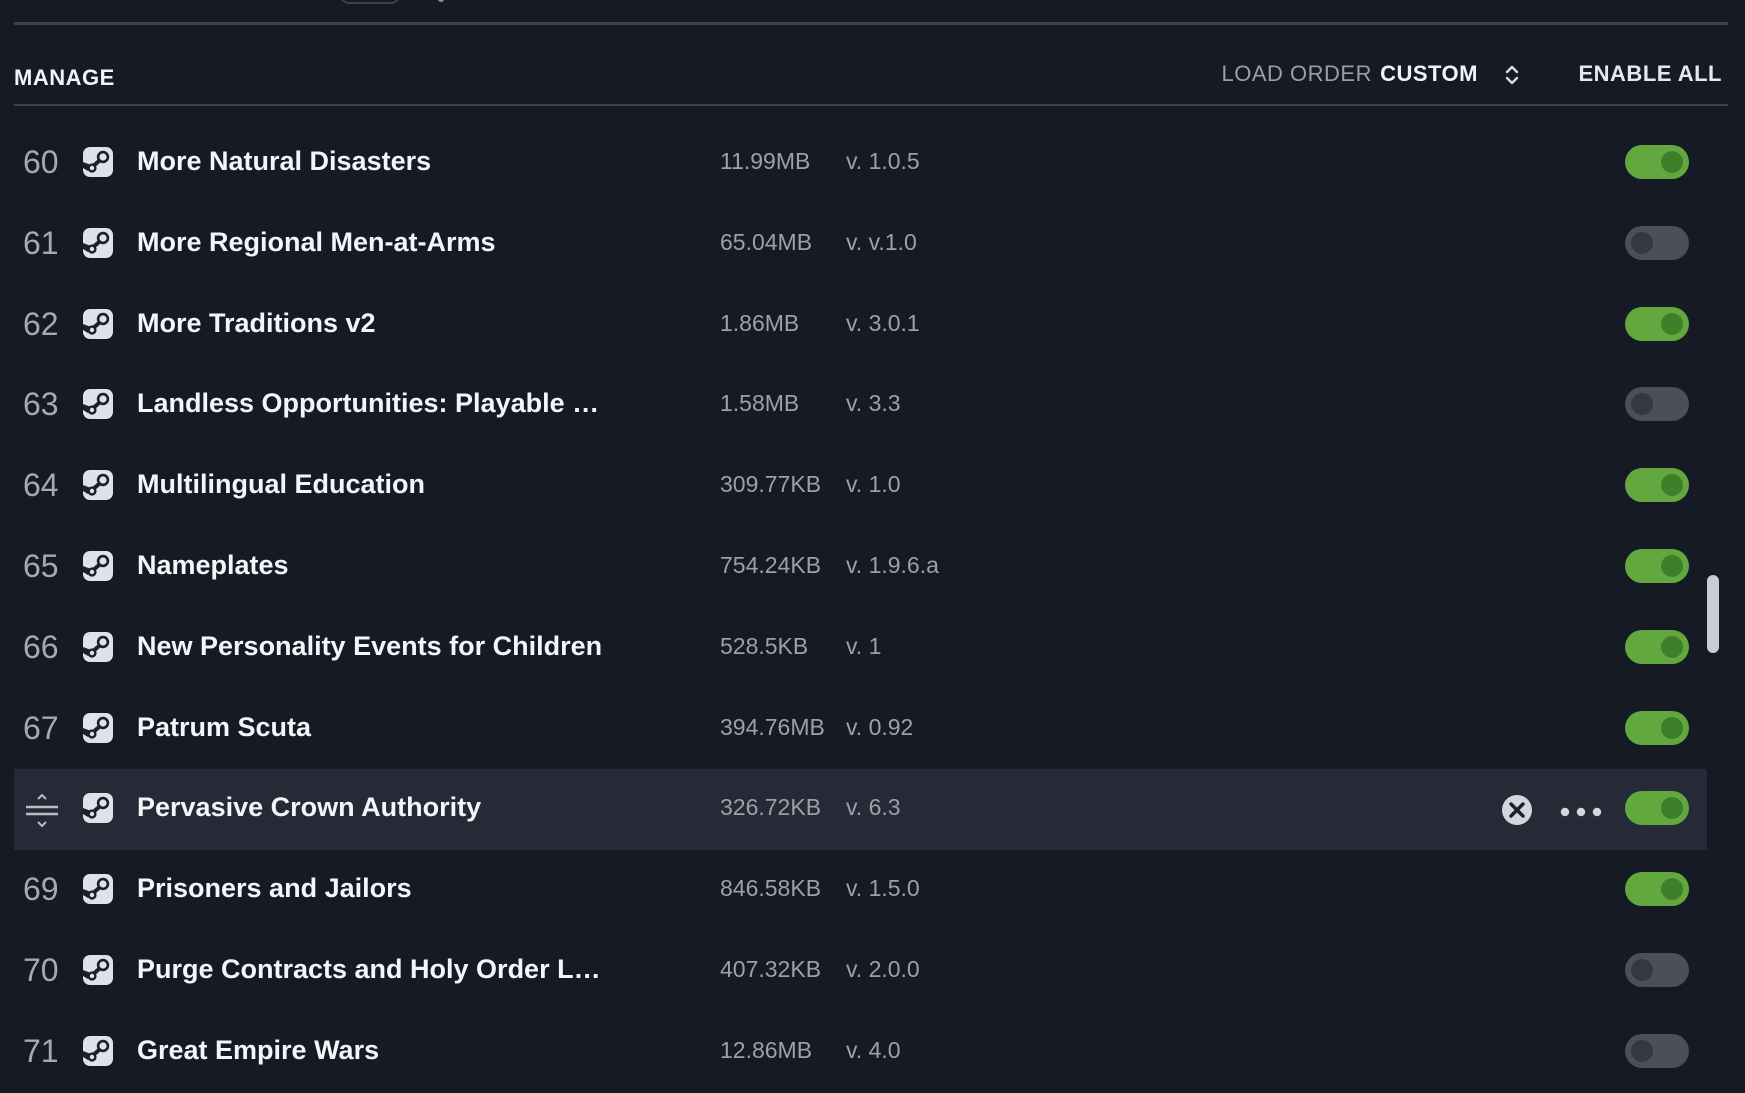  Describe the element at coordinates (309, 807) in the screenshot. I see `mod-name: Pervasive Crown Authority` at that location.